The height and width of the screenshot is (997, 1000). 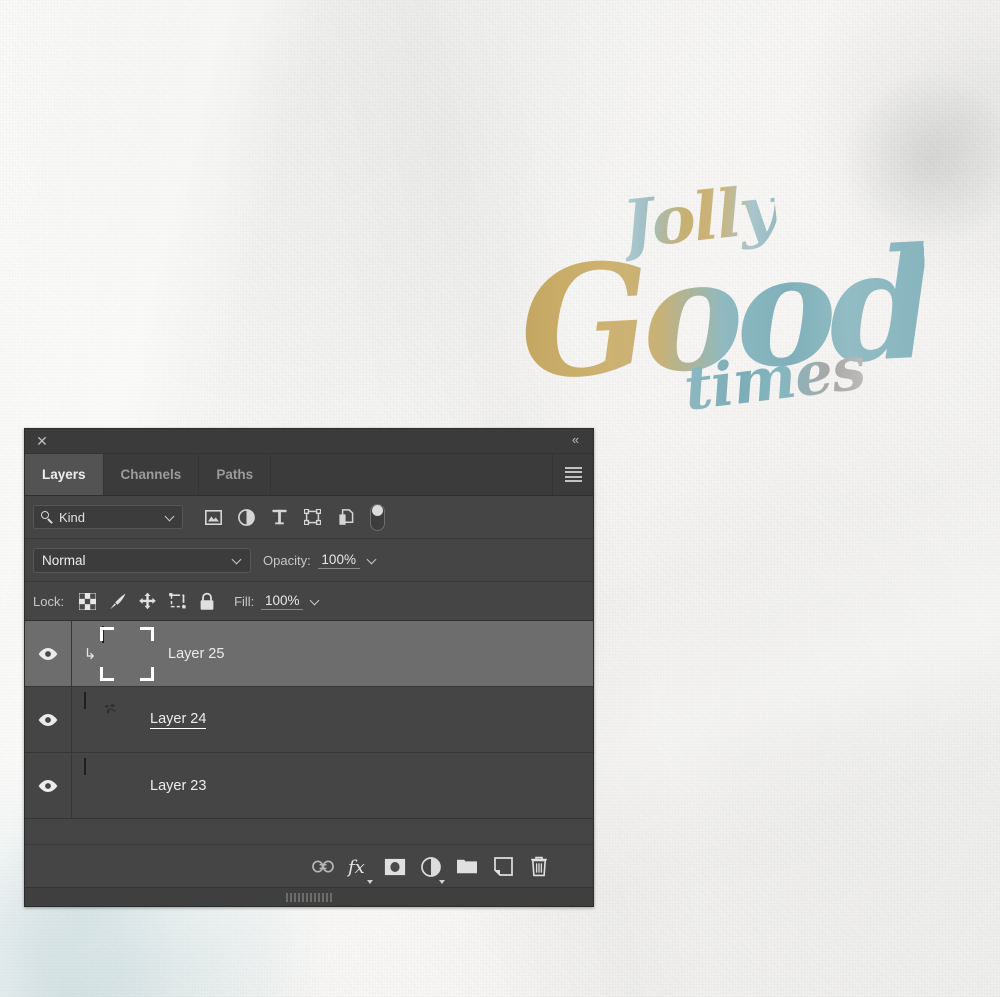 I want to click on panel-footer, so click(x=309, y=896).